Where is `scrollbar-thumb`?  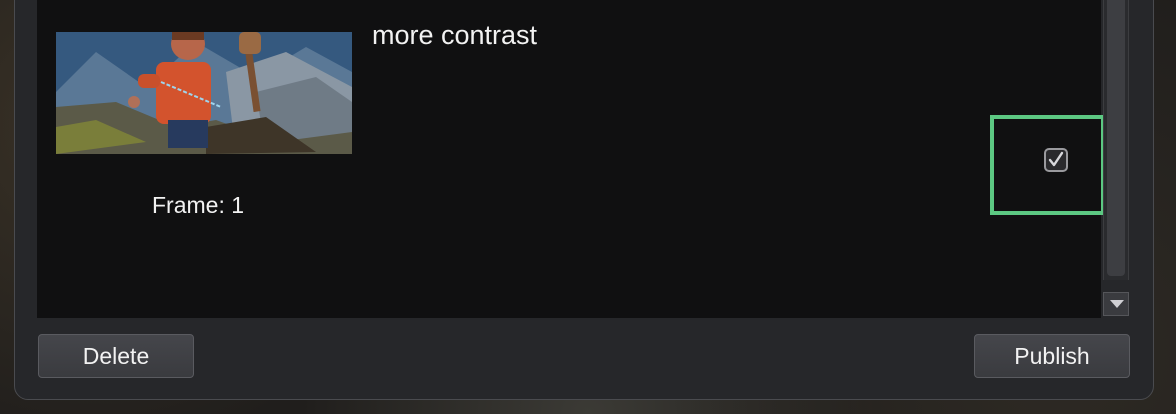 scrollbar-thumb is located at coordinates (1116, 138).